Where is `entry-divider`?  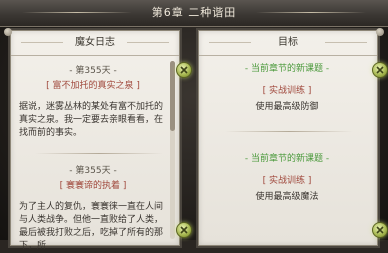 entry-divider is located at coordinates (99, 153).